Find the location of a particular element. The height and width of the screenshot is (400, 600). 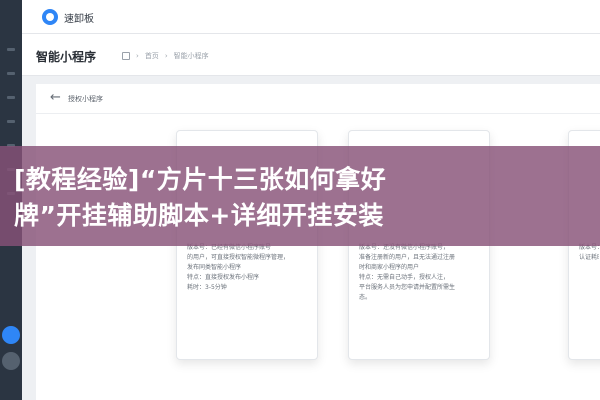

banner-title: [教程经验]“方片十三张如何拿好 牌”开挂辅助脚本+详细开挂安装 is located at coordinates (200, 197).